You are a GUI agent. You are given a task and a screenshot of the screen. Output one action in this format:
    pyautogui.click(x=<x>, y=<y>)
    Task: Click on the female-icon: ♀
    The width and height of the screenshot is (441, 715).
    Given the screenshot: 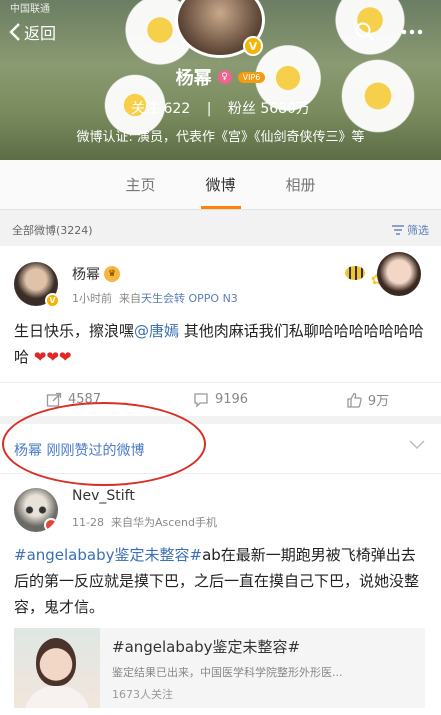 What is the action you would take?
    pyautogui.click(x=224, y=77)
    